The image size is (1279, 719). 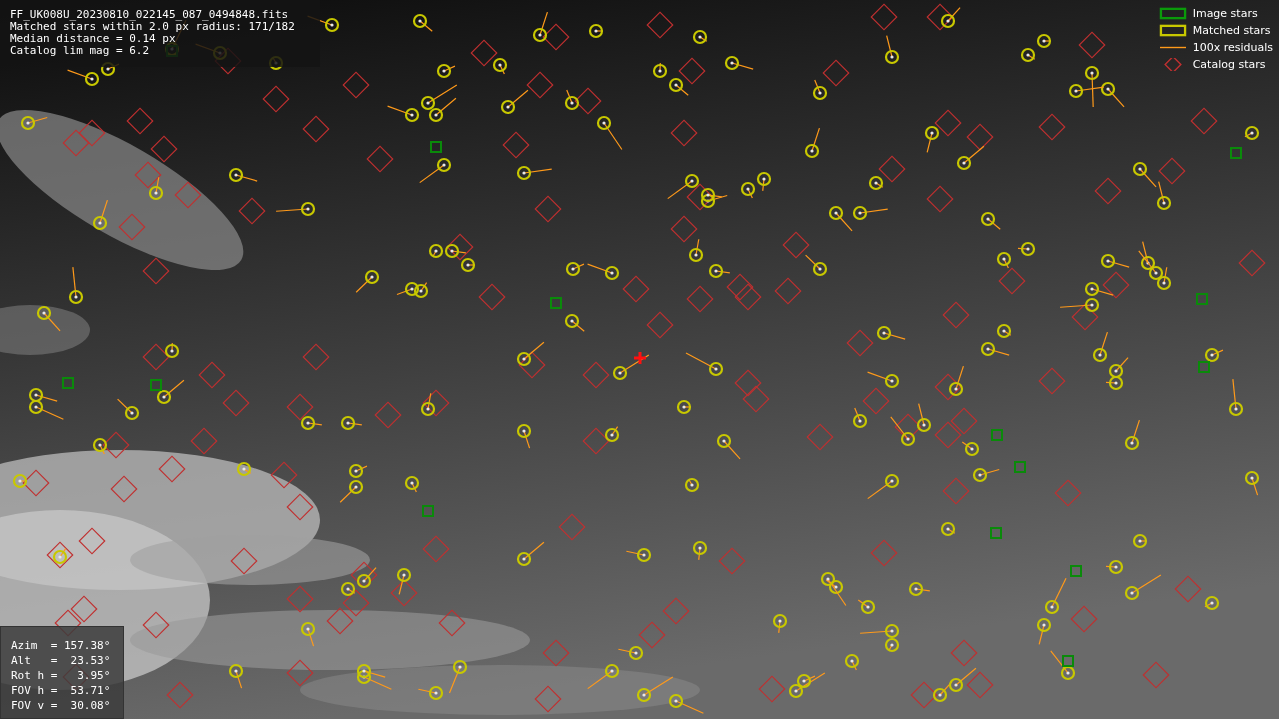 I want to click on info-text: Matched stars within 2.0 px radius: 171/182, so click(x=153, y=27).